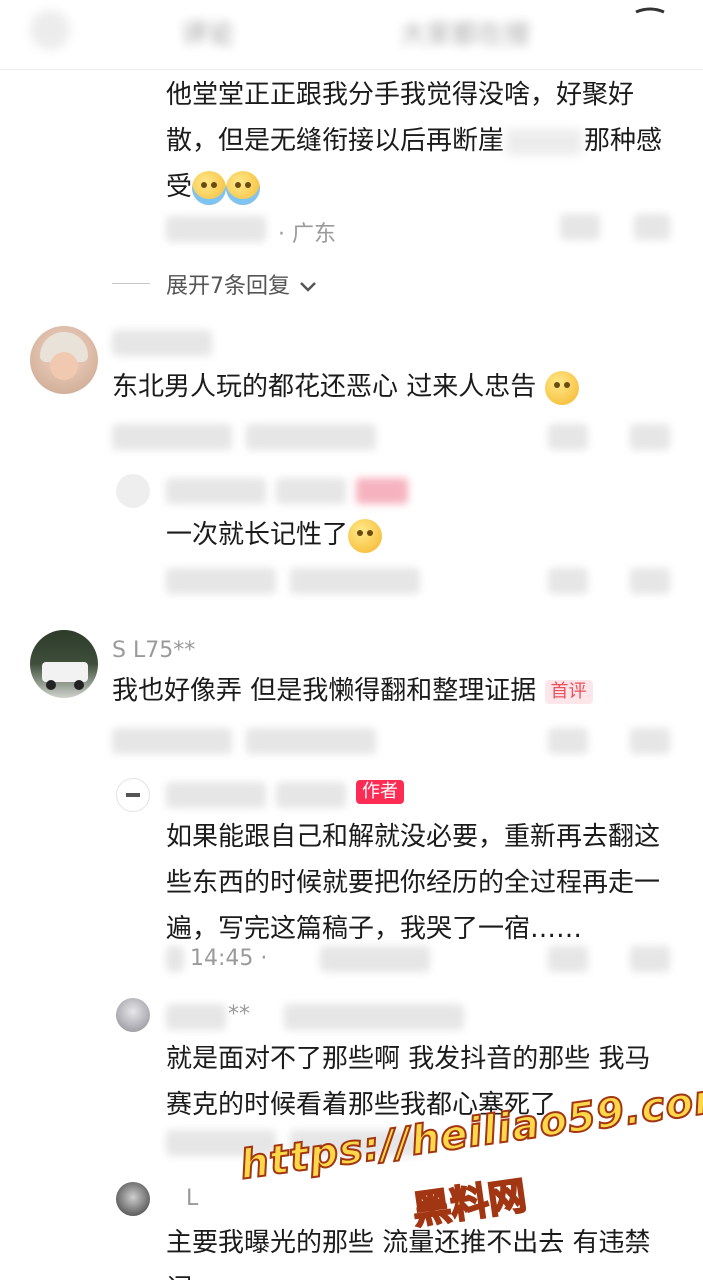  I want to click on comment-text: 东北男人玩的都花还恶心 过来人忠告, so click(345, 387).